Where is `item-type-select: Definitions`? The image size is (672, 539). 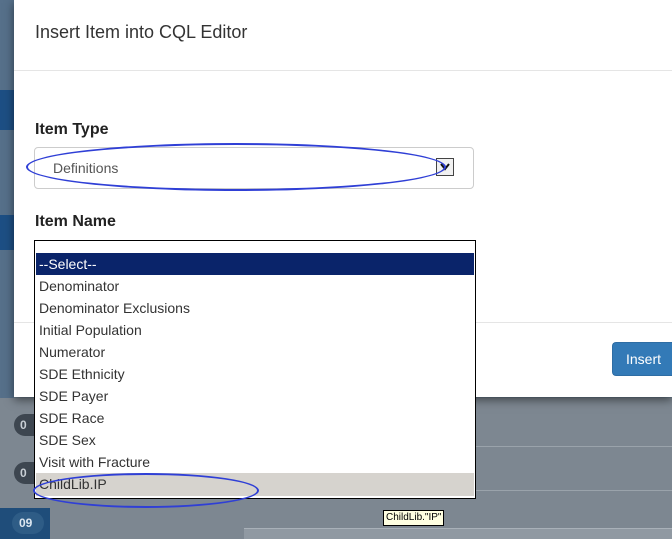 item-type-select: Definitions is located at coordinates (254, 168).